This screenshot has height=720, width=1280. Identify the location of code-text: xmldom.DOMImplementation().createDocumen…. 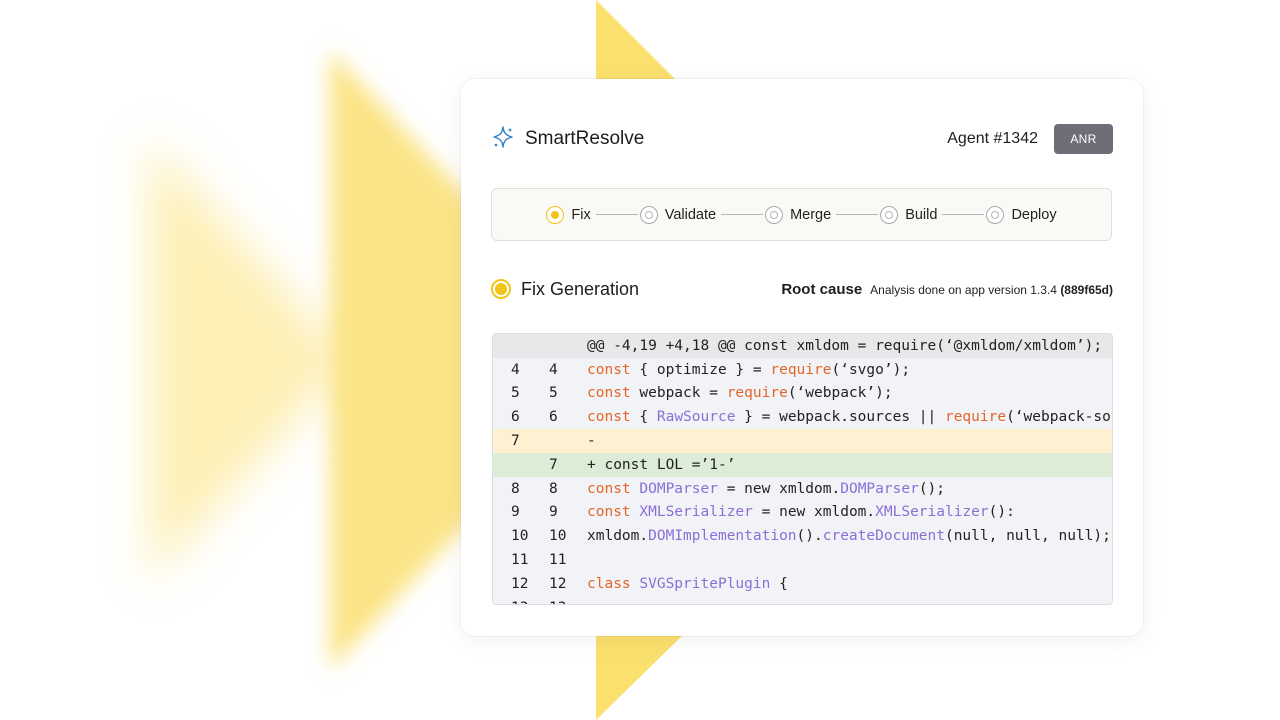
(849, 536).